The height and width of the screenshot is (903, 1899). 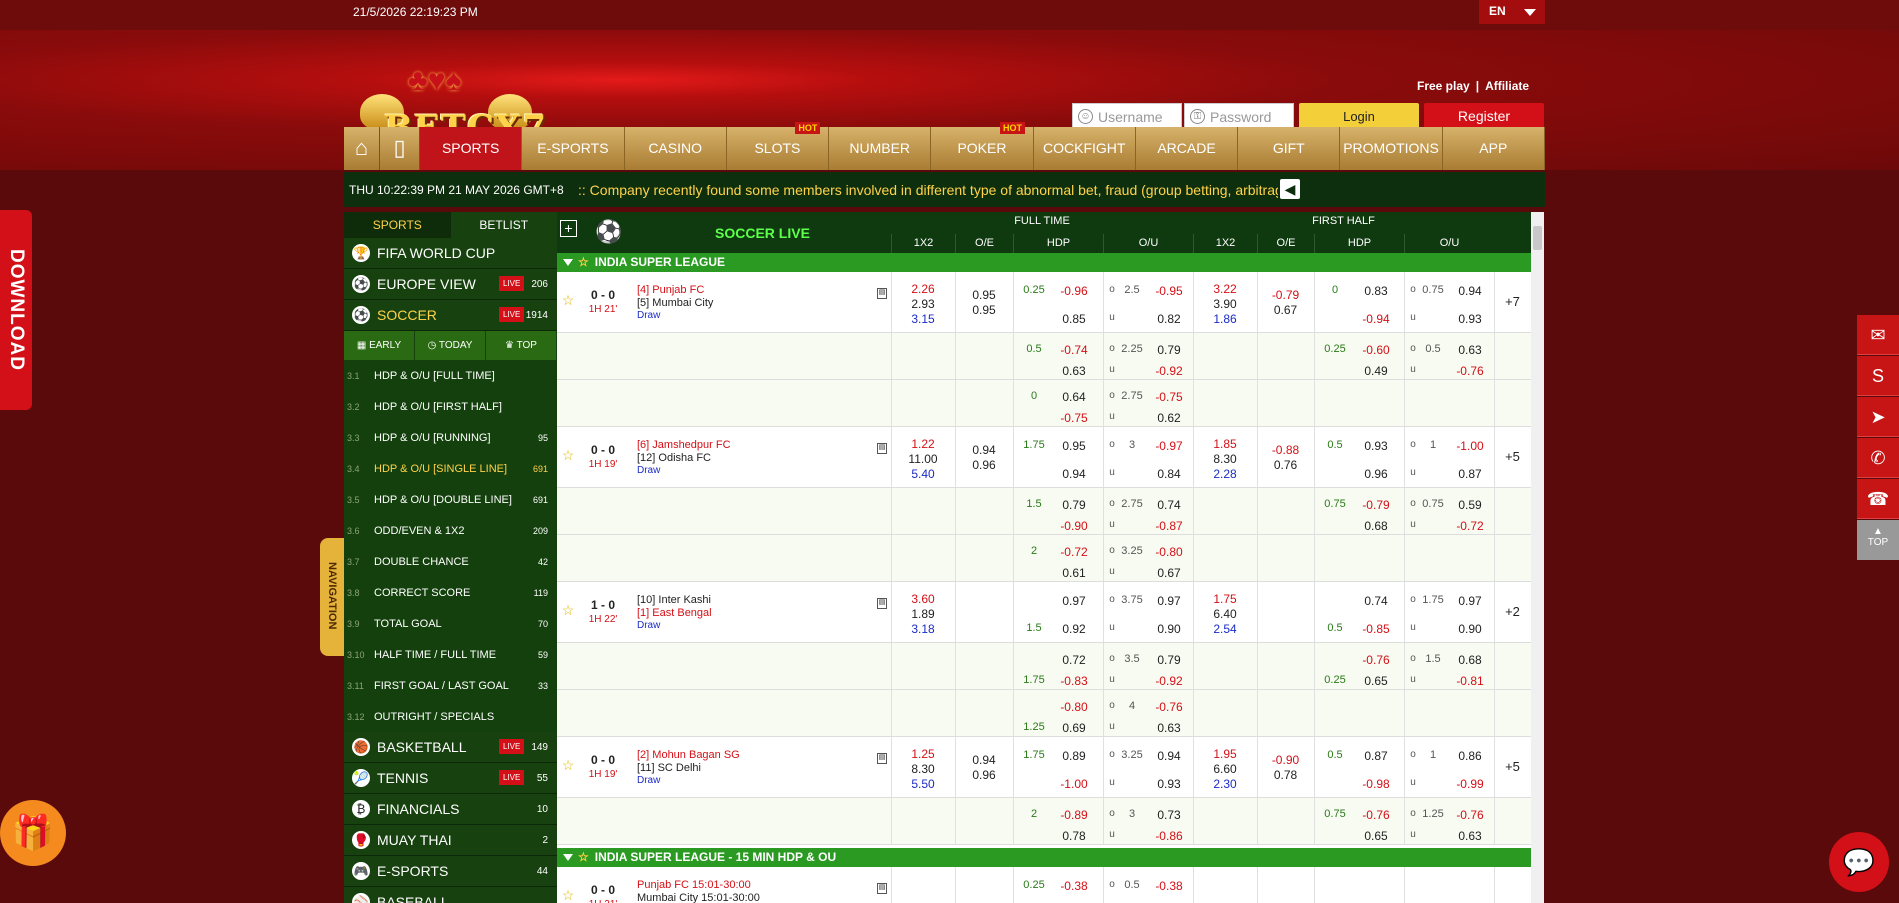 I want to click on ou-line: 3.5, so click(x=1132, y=659).